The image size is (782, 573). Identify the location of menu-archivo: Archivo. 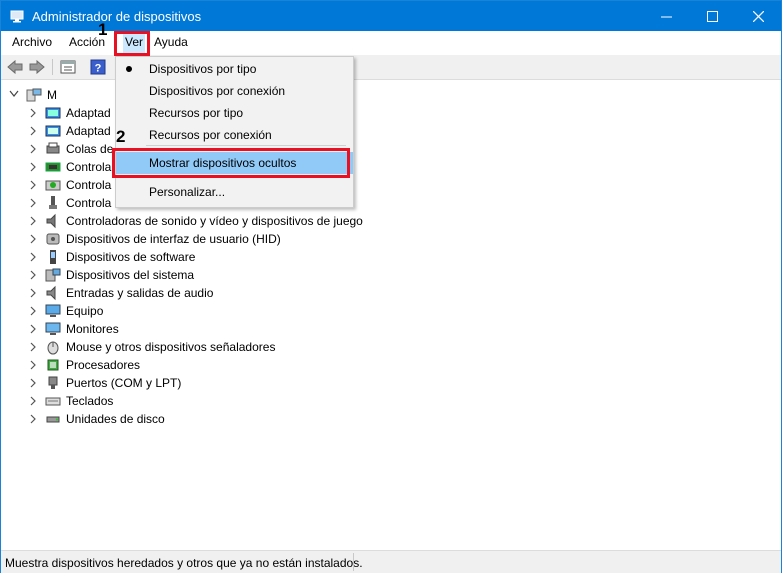
(32, 42).